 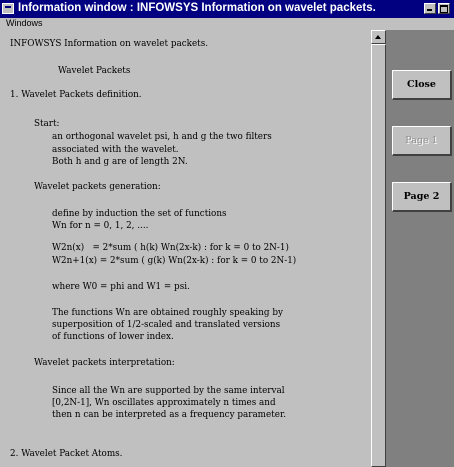 I want to click on close-button: Close, so click(x=422, y=85).